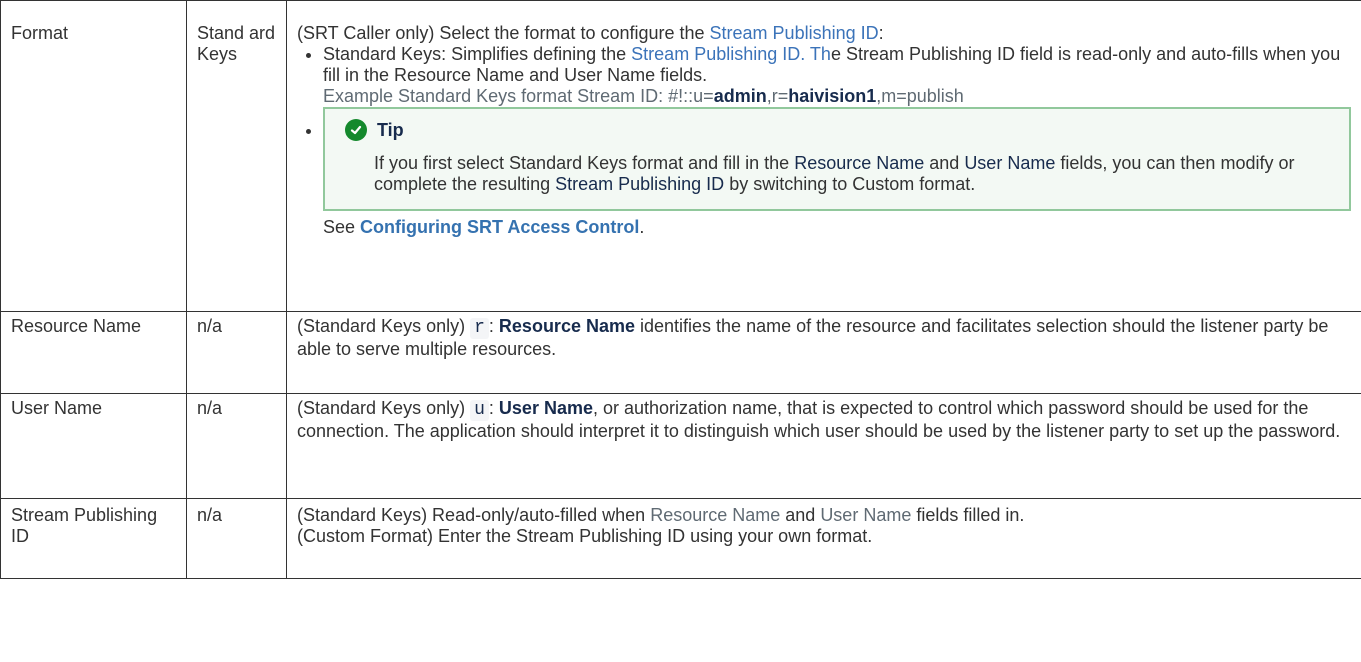 The image size is (1361, 662). What do you see at coordinates (93, 352) in the screenshot?
I see `param-name: Resource Name` at bounding box center [93, 352].